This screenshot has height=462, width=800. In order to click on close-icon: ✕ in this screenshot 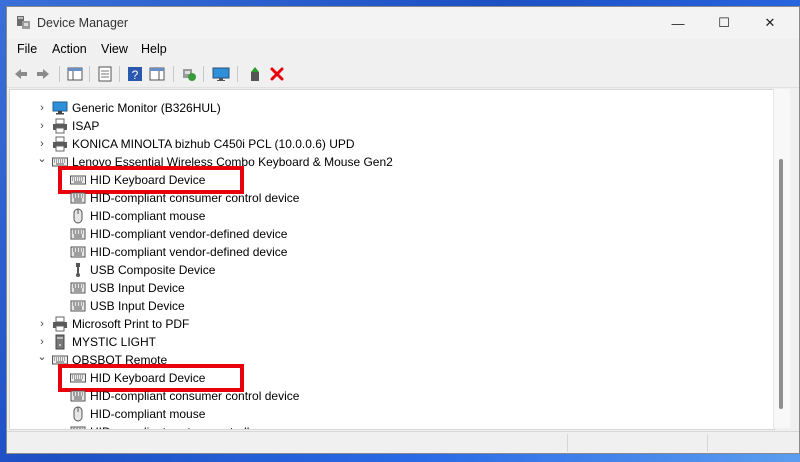, I will do `click(770, 22)`.